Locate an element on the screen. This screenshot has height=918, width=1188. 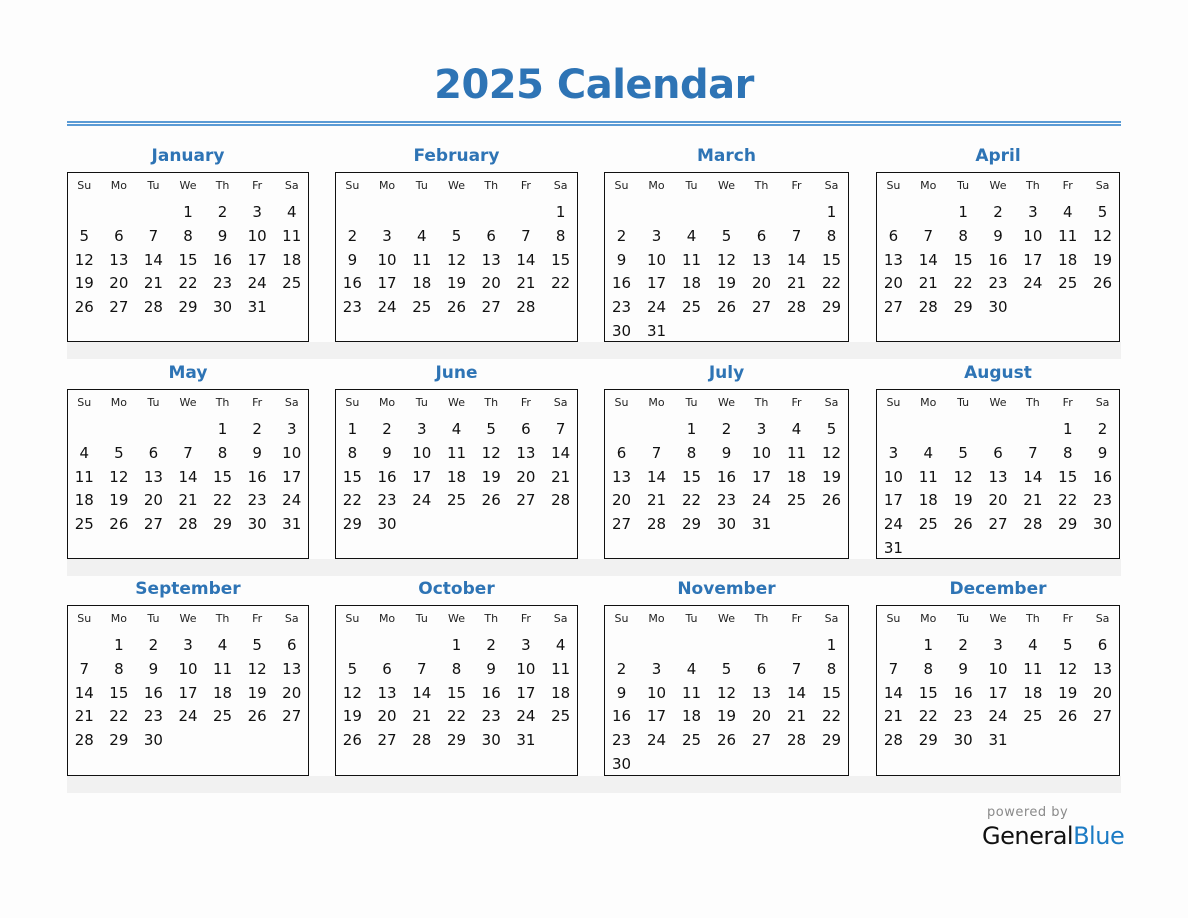
day-cell: 21 is located at coordinates (526, 284).